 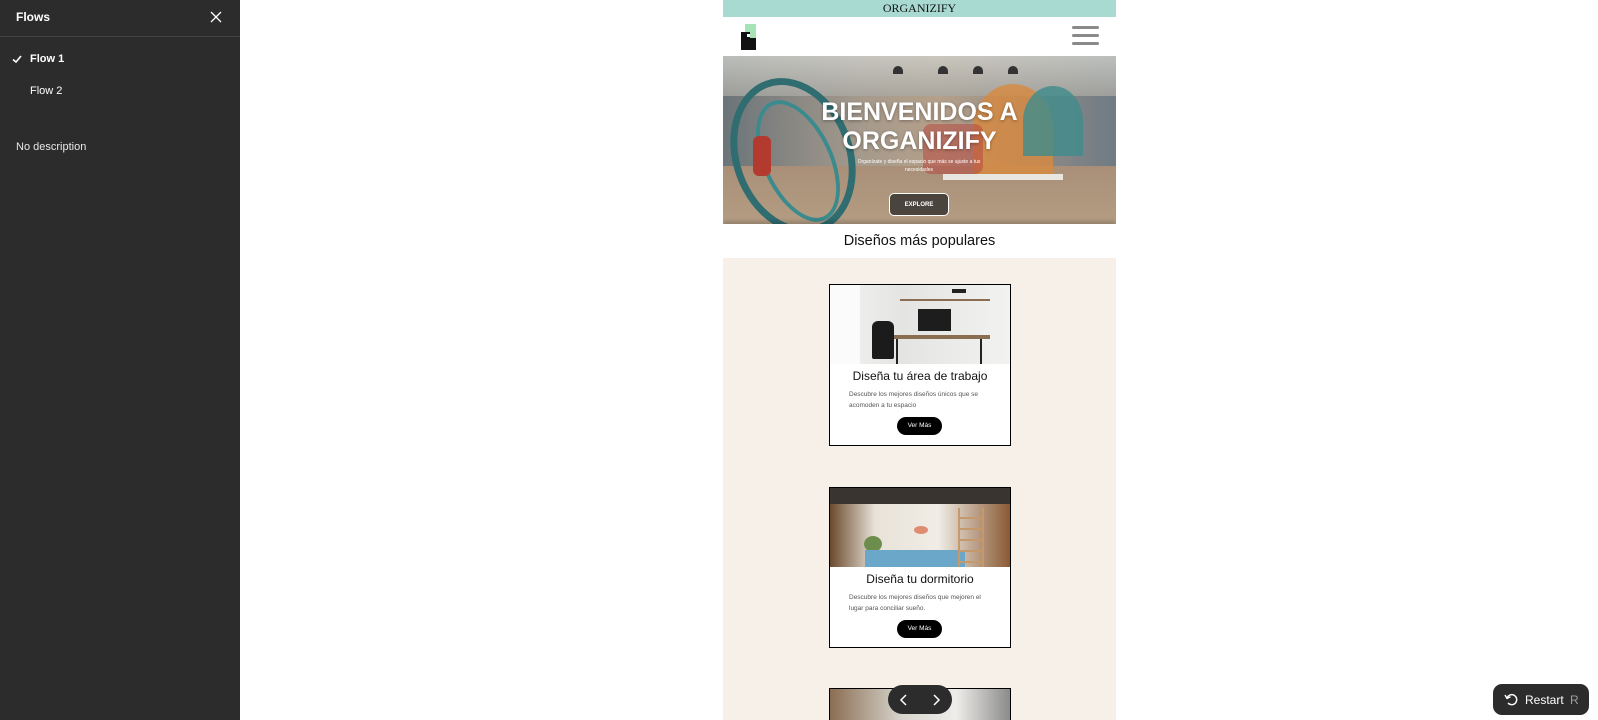 I want to click on sidebar-header: Flows, so click(x=120, y=18).